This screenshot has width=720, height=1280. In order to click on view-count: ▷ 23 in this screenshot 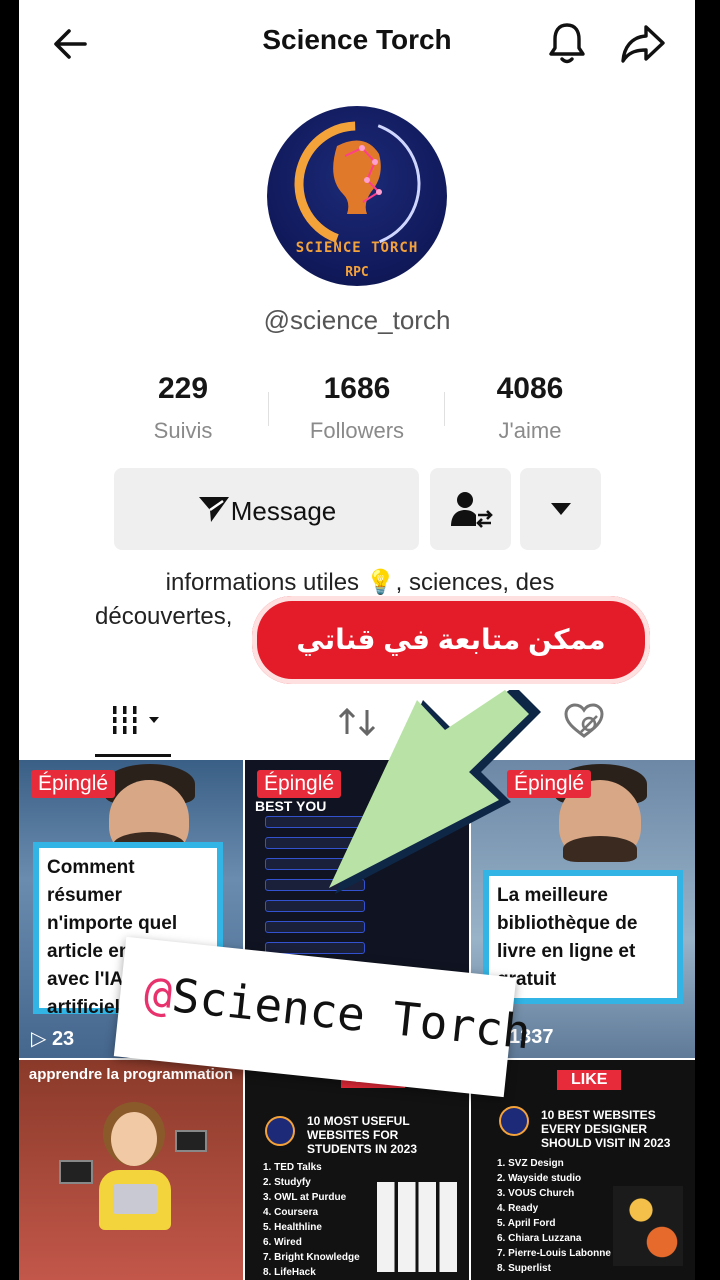, I will do `click(53, 1039)`.